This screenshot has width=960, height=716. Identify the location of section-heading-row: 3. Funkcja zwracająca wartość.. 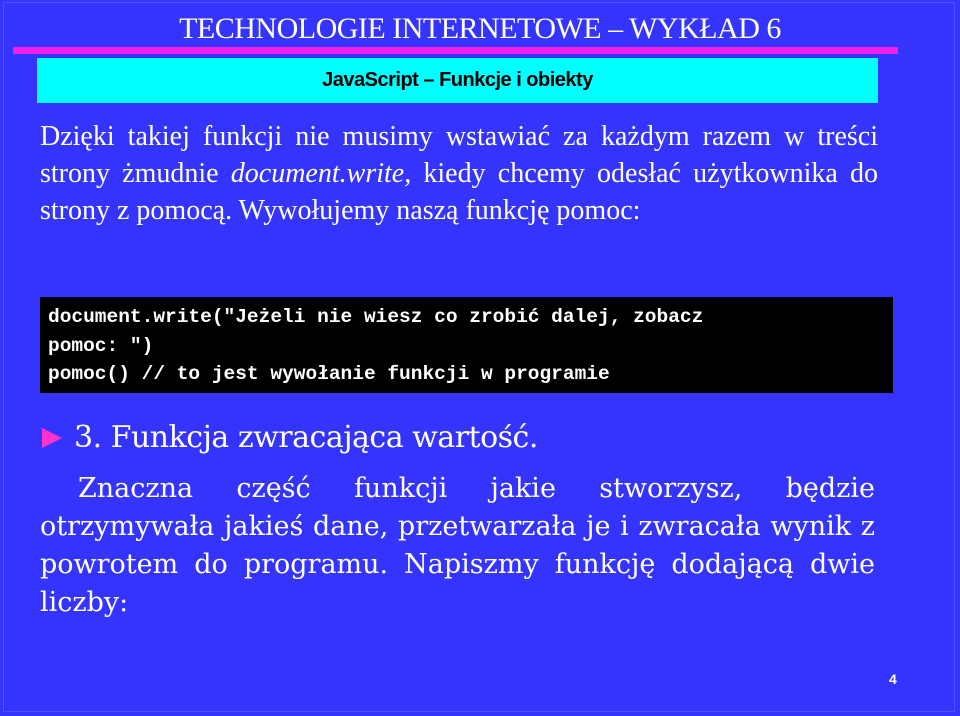
(290, 437).